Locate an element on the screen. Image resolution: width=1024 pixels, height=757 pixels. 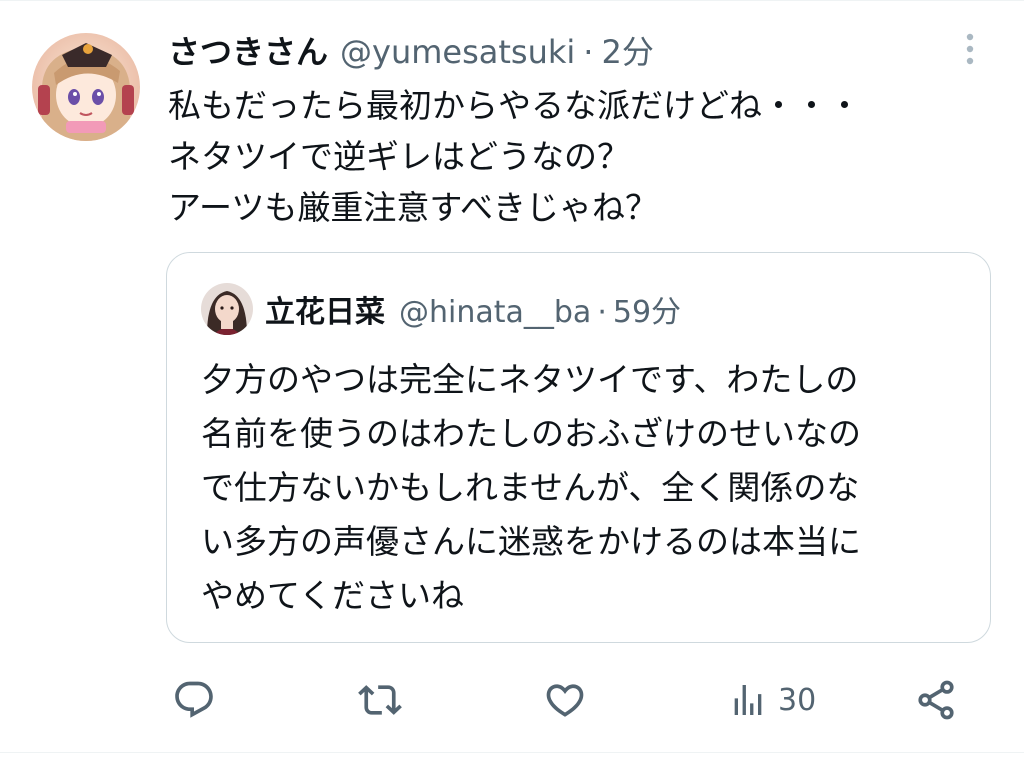
display-name: さつきさん is located at coordinates (248, 50).